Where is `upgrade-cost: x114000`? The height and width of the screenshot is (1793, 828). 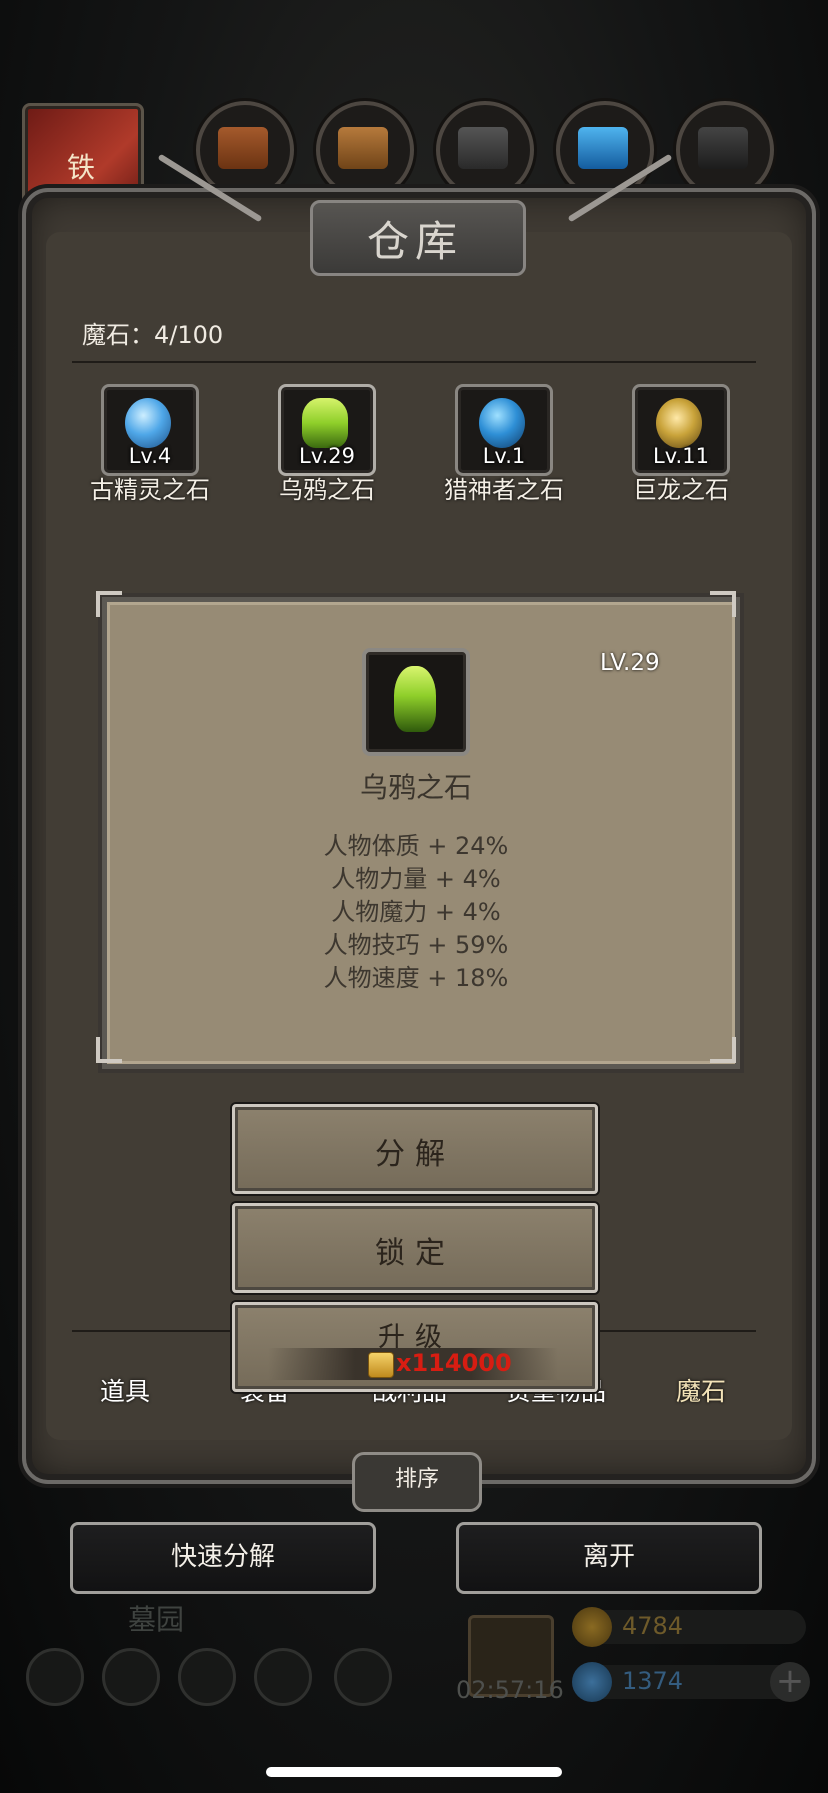 upgrade-cost: x114000 is located at coordinates (454, 1363).